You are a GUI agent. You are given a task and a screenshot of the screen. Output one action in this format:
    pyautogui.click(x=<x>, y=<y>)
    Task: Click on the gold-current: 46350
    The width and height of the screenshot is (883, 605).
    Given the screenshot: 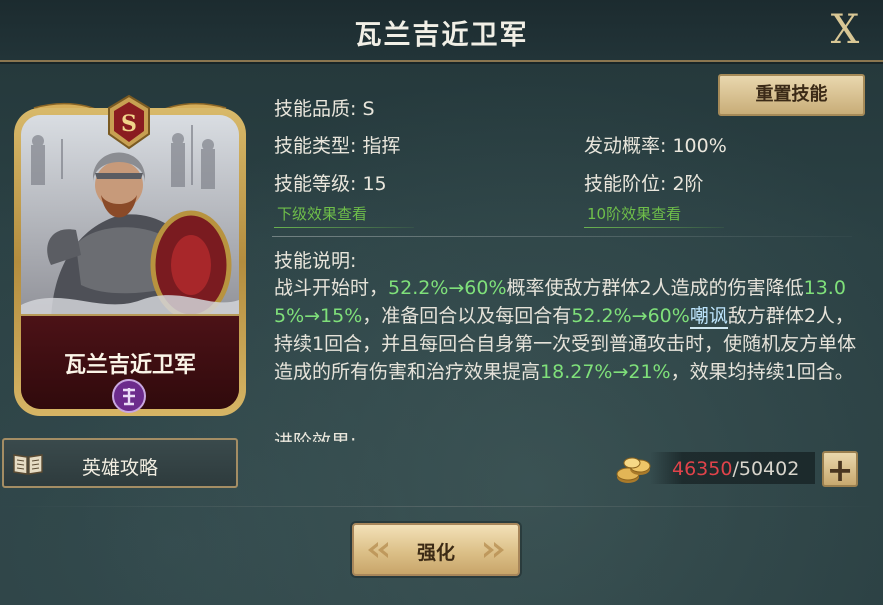 What is the action you would take?
    pyautogui.click(x=702, y=469)
    